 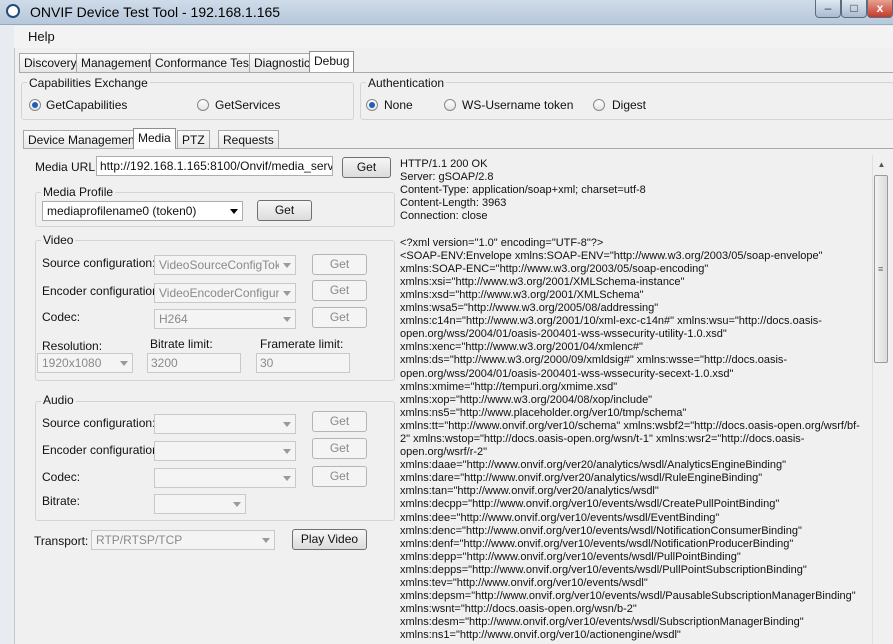 What do you see at coordinates (339, 317) in the screenshot?
I see `video-codec-get-button: Get` at bounding box center [339, 317].